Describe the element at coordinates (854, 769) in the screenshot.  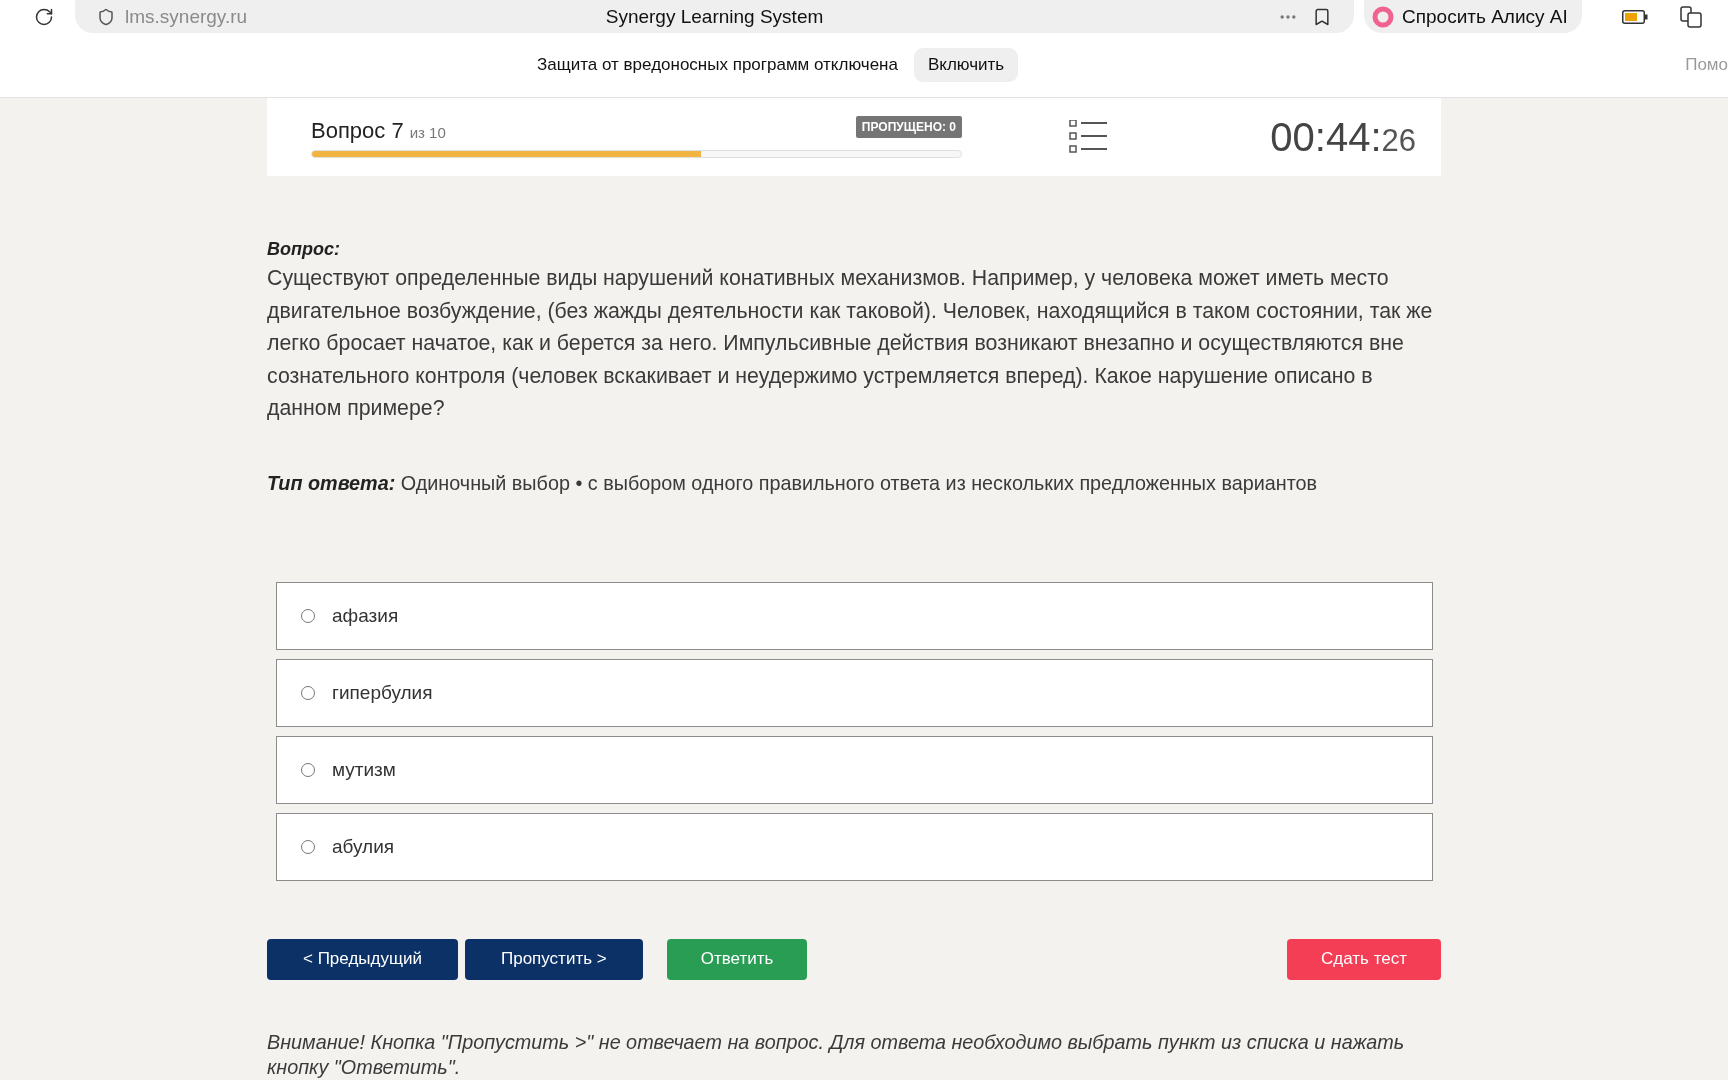
I see `answer-option: мутизм` at that location.